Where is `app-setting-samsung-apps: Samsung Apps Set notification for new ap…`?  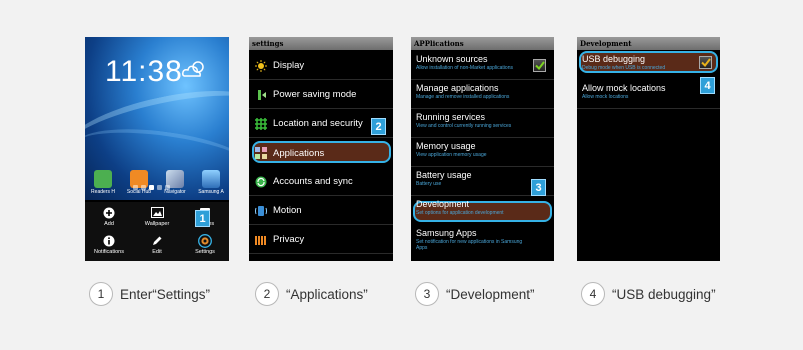
app-setting-samsung-apps: Samsung Apps Set notification for new ap… is located at coordinates (482, 243).